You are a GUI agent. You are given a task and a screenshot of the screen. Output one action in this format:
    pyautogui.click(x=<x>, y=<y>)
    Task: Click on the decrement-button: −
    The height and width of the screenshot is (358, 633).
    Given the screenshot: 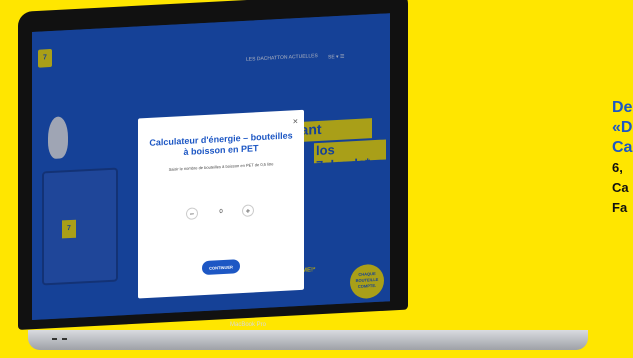 What is the action you would take?
    pyautogui.click(x=192, y=213)
    